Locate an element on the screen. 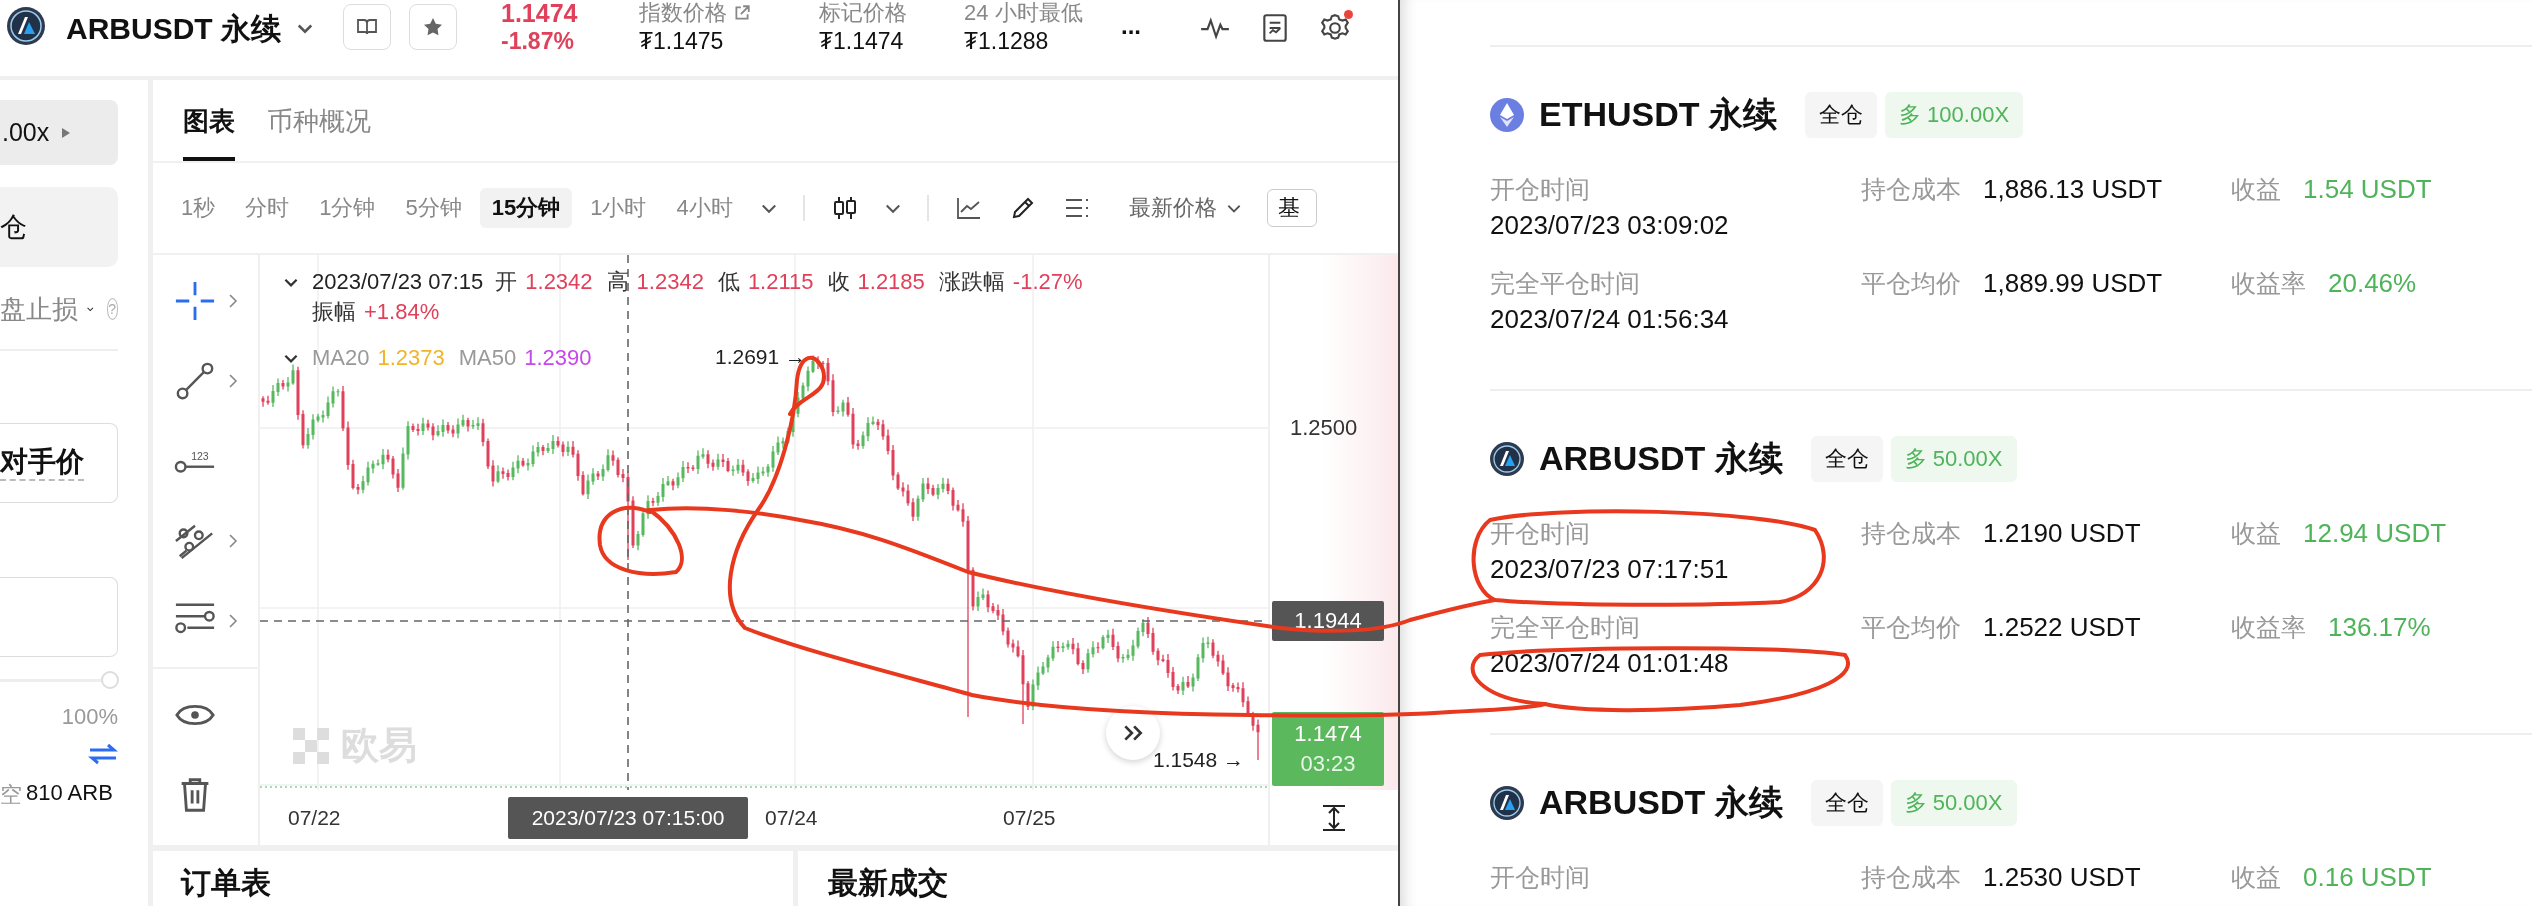  price-axis-label: 1.2500 is located at coordinates (1324, 428).